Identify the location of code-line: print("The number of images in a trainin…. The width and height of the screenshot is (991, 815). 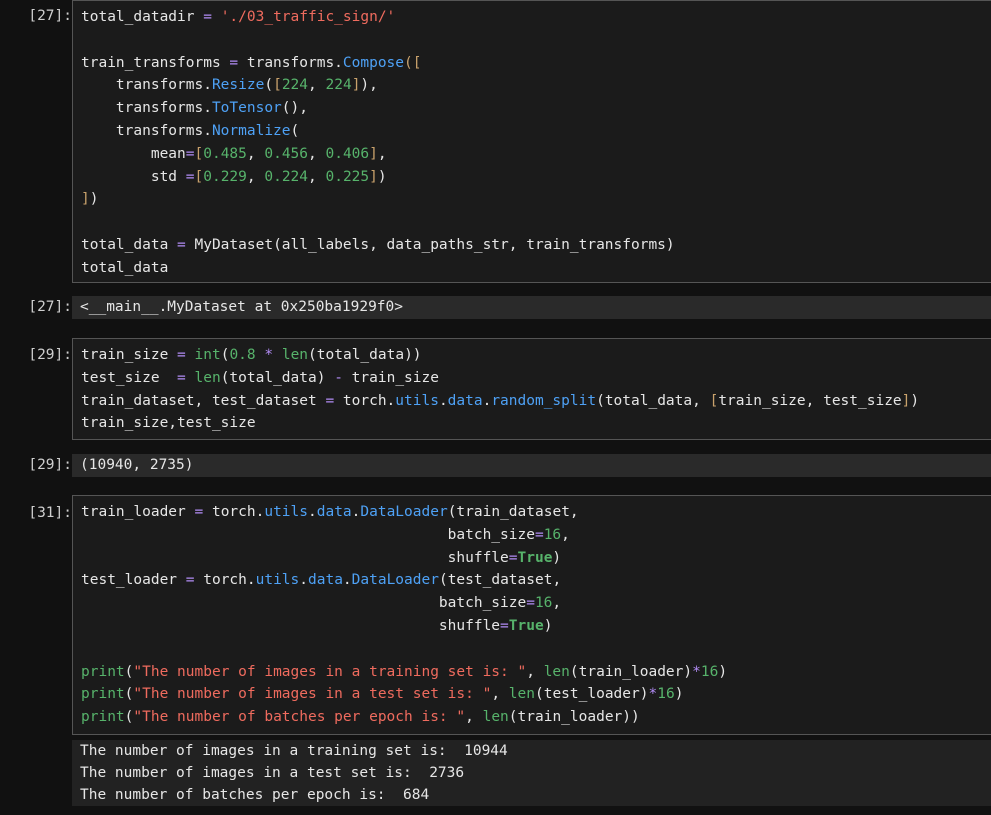
(404, 671).